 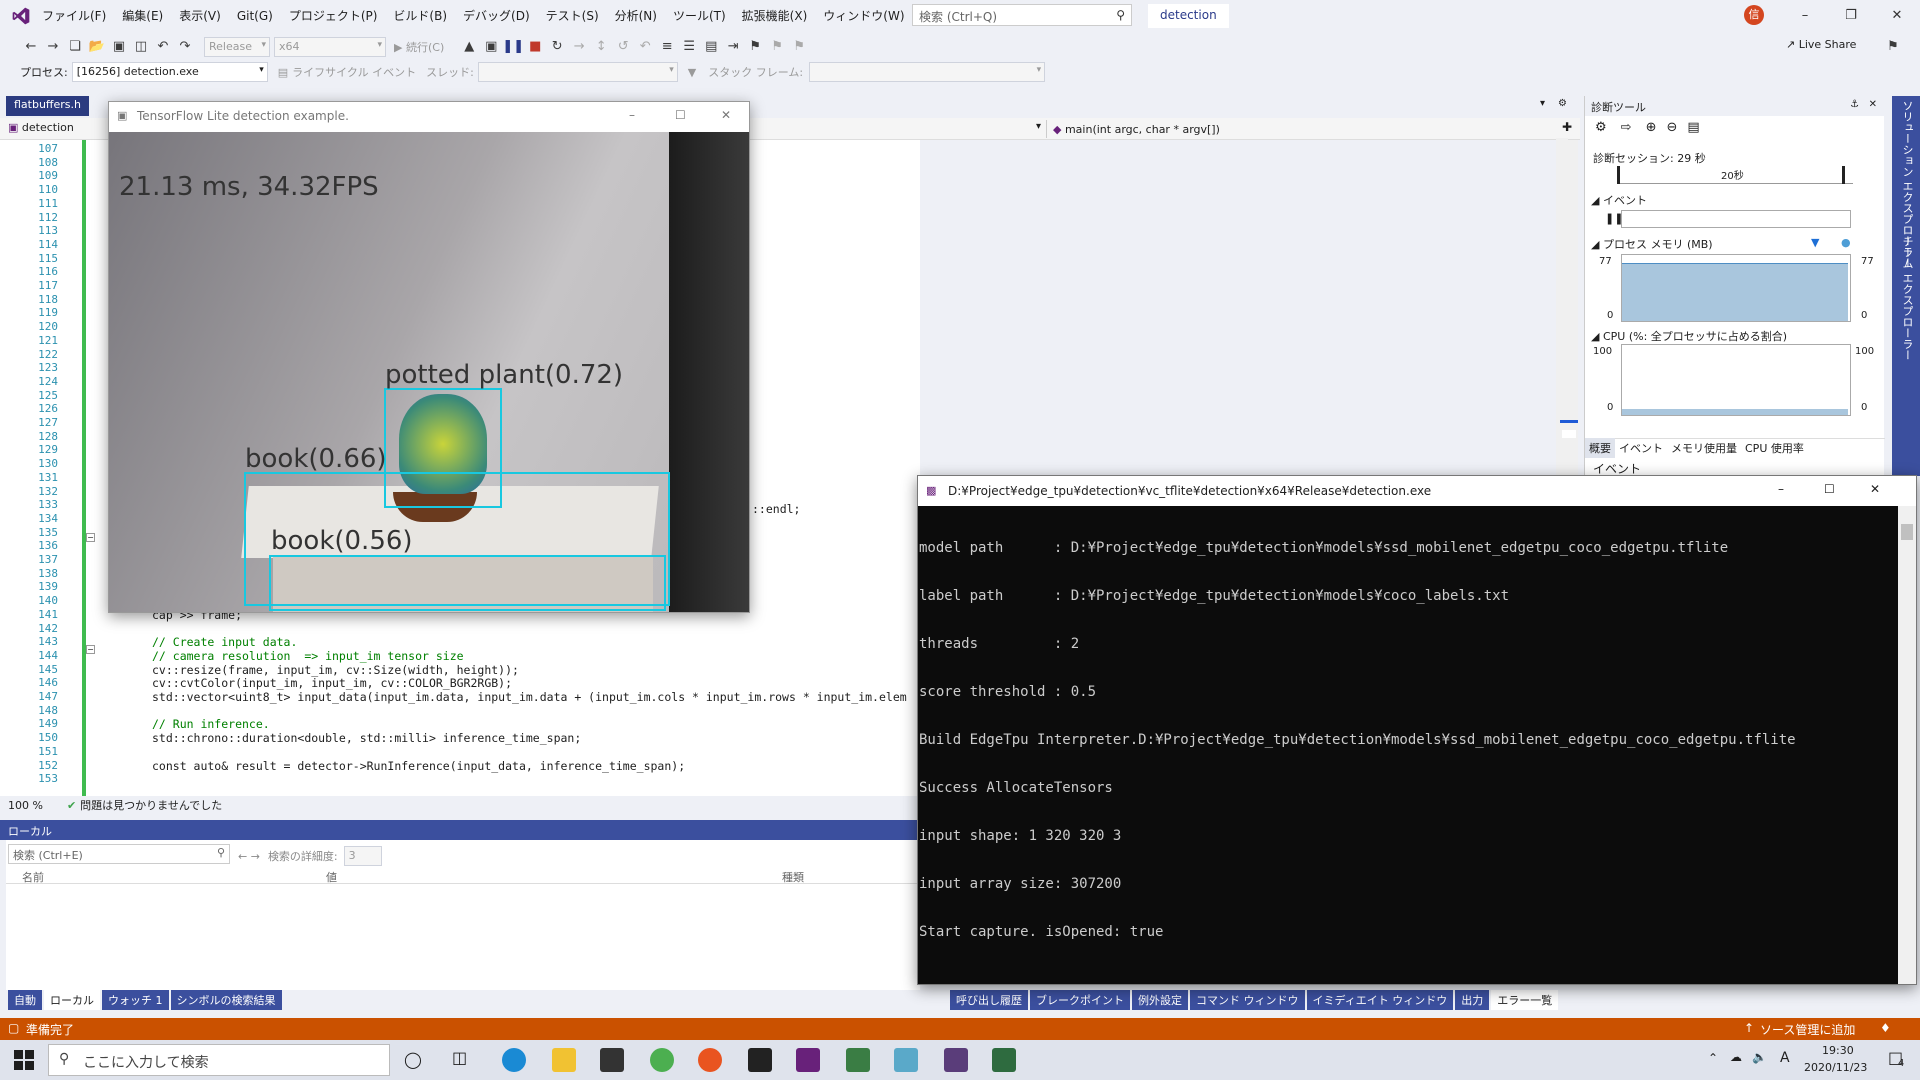 What do you see at coordinates (711, 47) in the screenshot?
I see `comment-icon: ▤` at bounding box center [711, 47].